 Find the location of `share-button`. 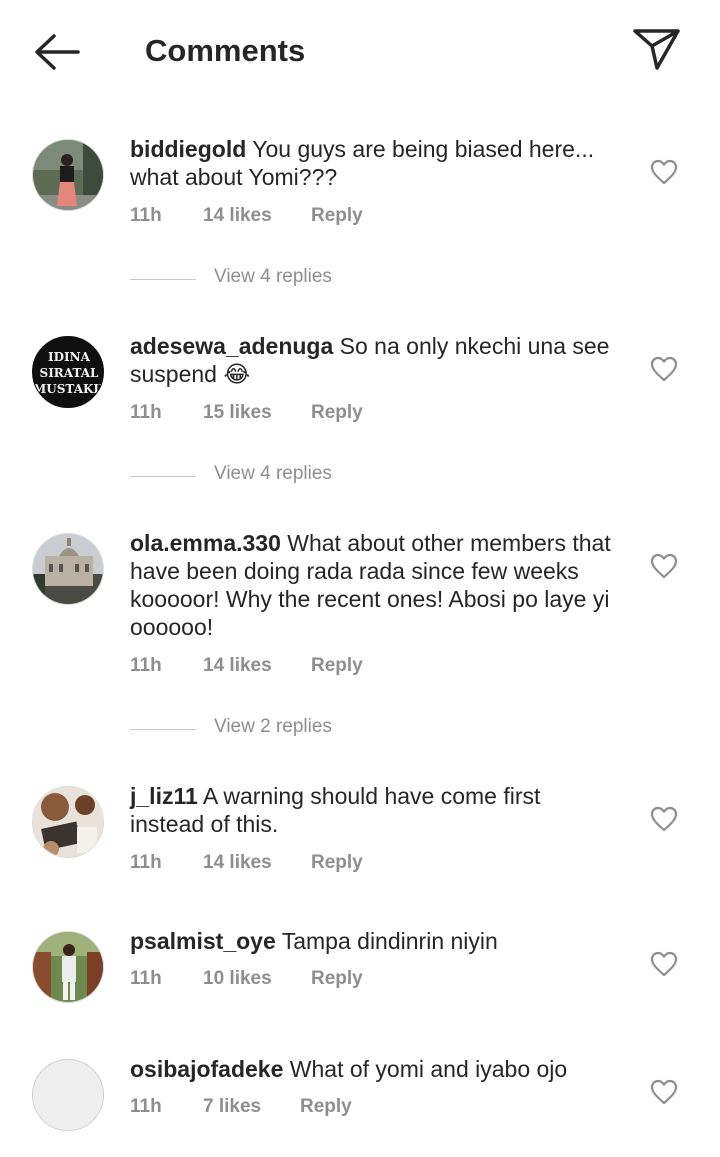

share-button is located at coordinates (656, 49).